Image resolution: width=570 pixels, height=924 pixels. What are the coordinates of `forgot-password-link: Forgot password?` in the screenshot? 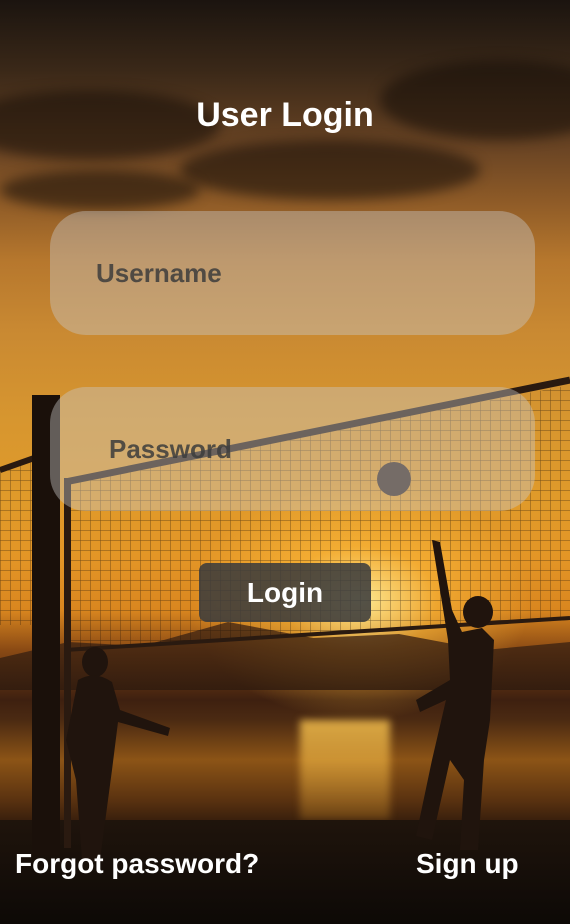 It's located at (137, 864).